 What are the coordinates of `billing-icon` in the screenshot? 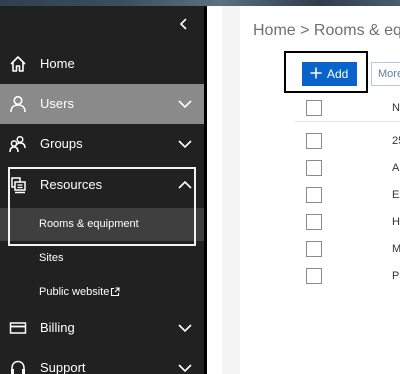 It's located at (18, 328).